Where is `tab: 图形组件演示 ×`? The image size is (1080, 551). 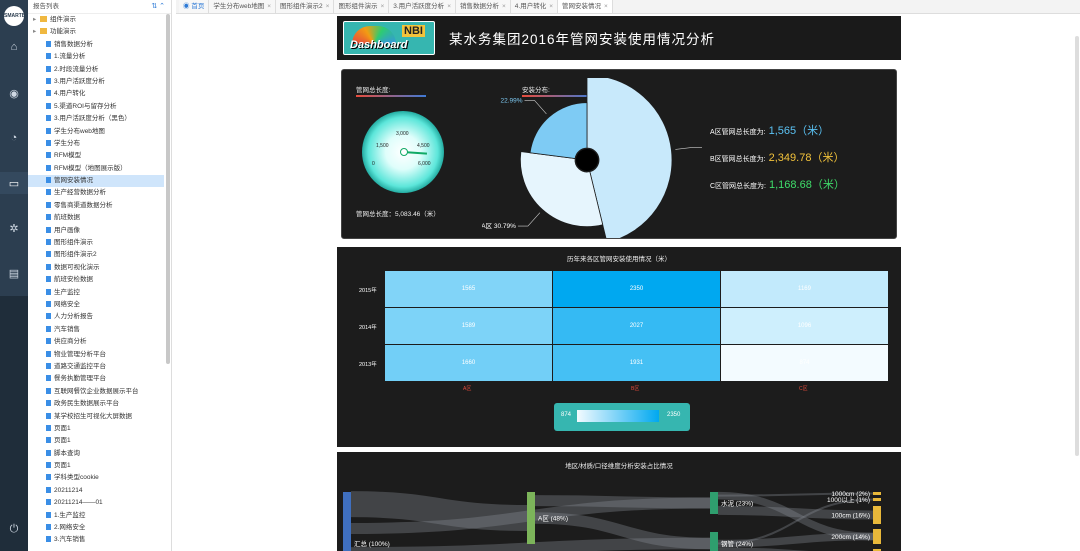
tab: 图形组件演示 × is located at coordinates (362, 6).